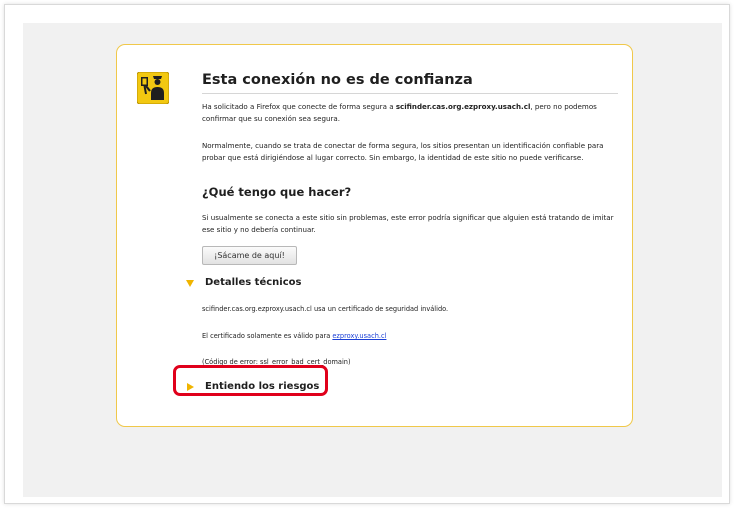 The width and height of the screenshot is (736, 510). I want to click on get-me-out-button: ¡Sácame de aquí!, so click(249, 255).